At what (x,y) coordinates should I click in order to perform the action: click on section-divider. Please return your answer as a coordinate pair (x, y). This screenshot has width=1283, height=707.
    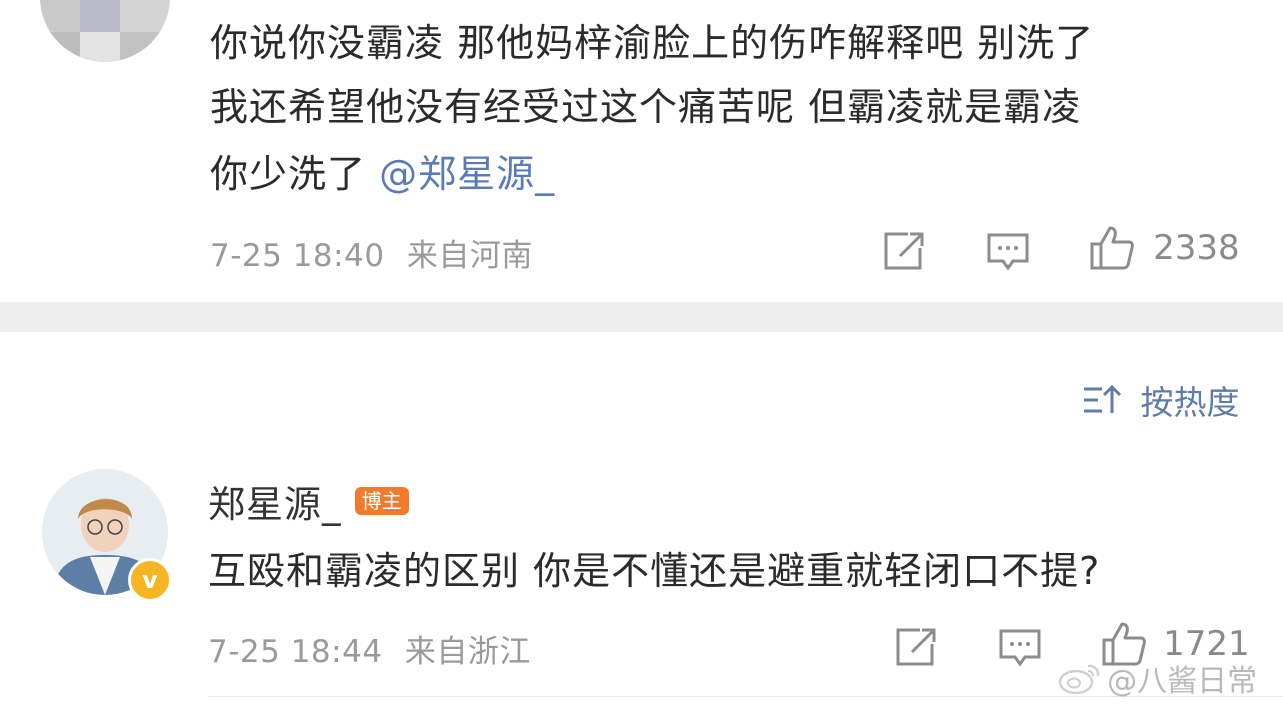
    Looking at the image, I should click on (641, 317).